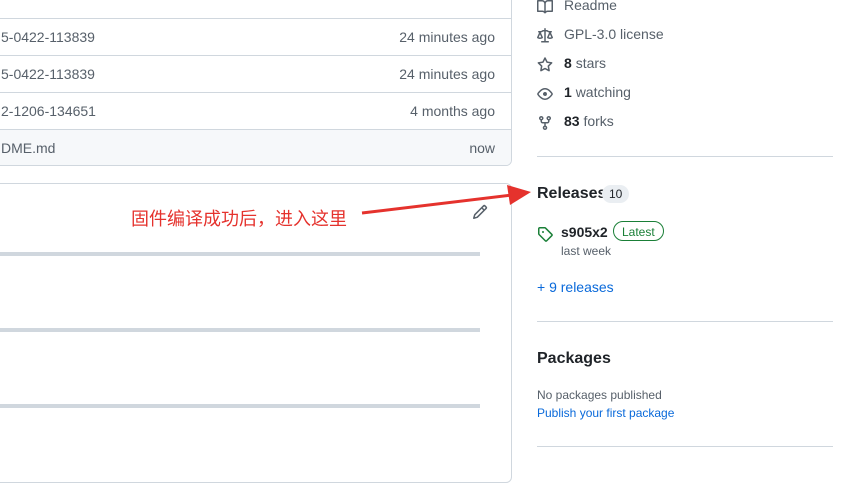 This screenshot has height=483, width=861. What do you see at coordinates (603, 92) in the screenshot?
I see `watching-label: watching` at bounding box center [603, 92].